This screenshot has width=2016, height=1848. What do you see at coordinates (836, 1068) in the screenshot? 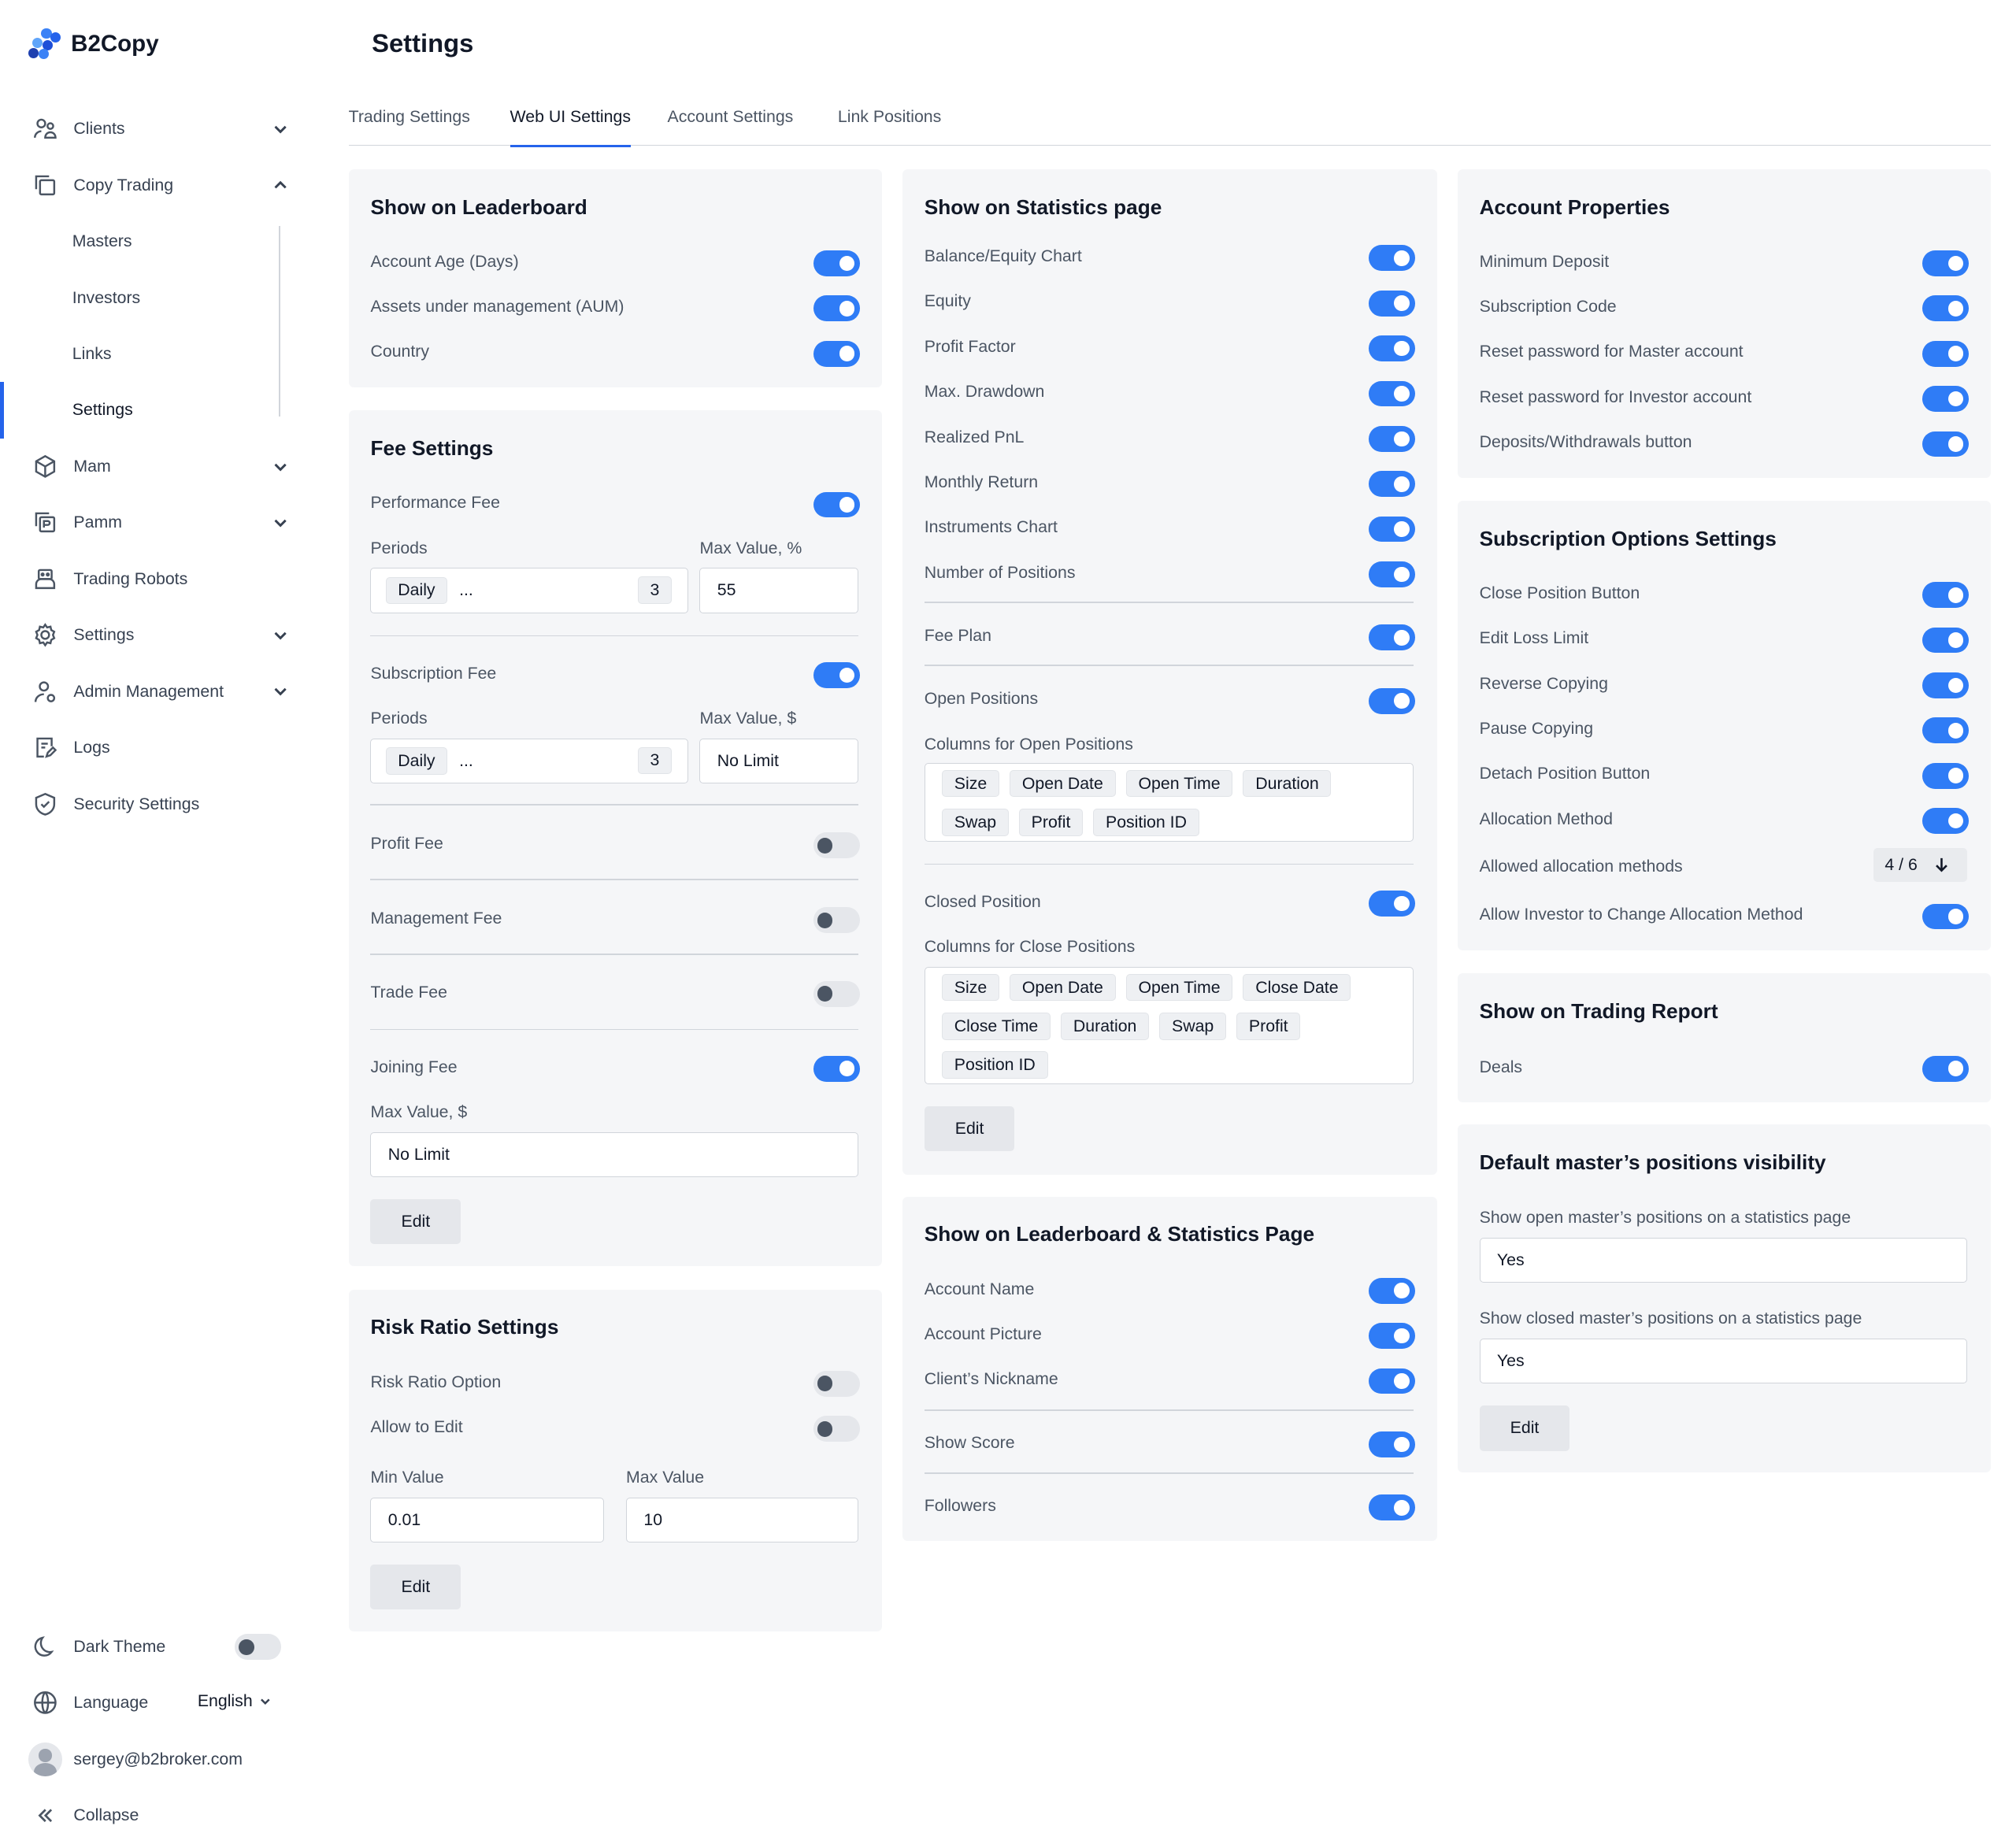
I see `joining-fee-toggle` at bounding box center [836, 1068].